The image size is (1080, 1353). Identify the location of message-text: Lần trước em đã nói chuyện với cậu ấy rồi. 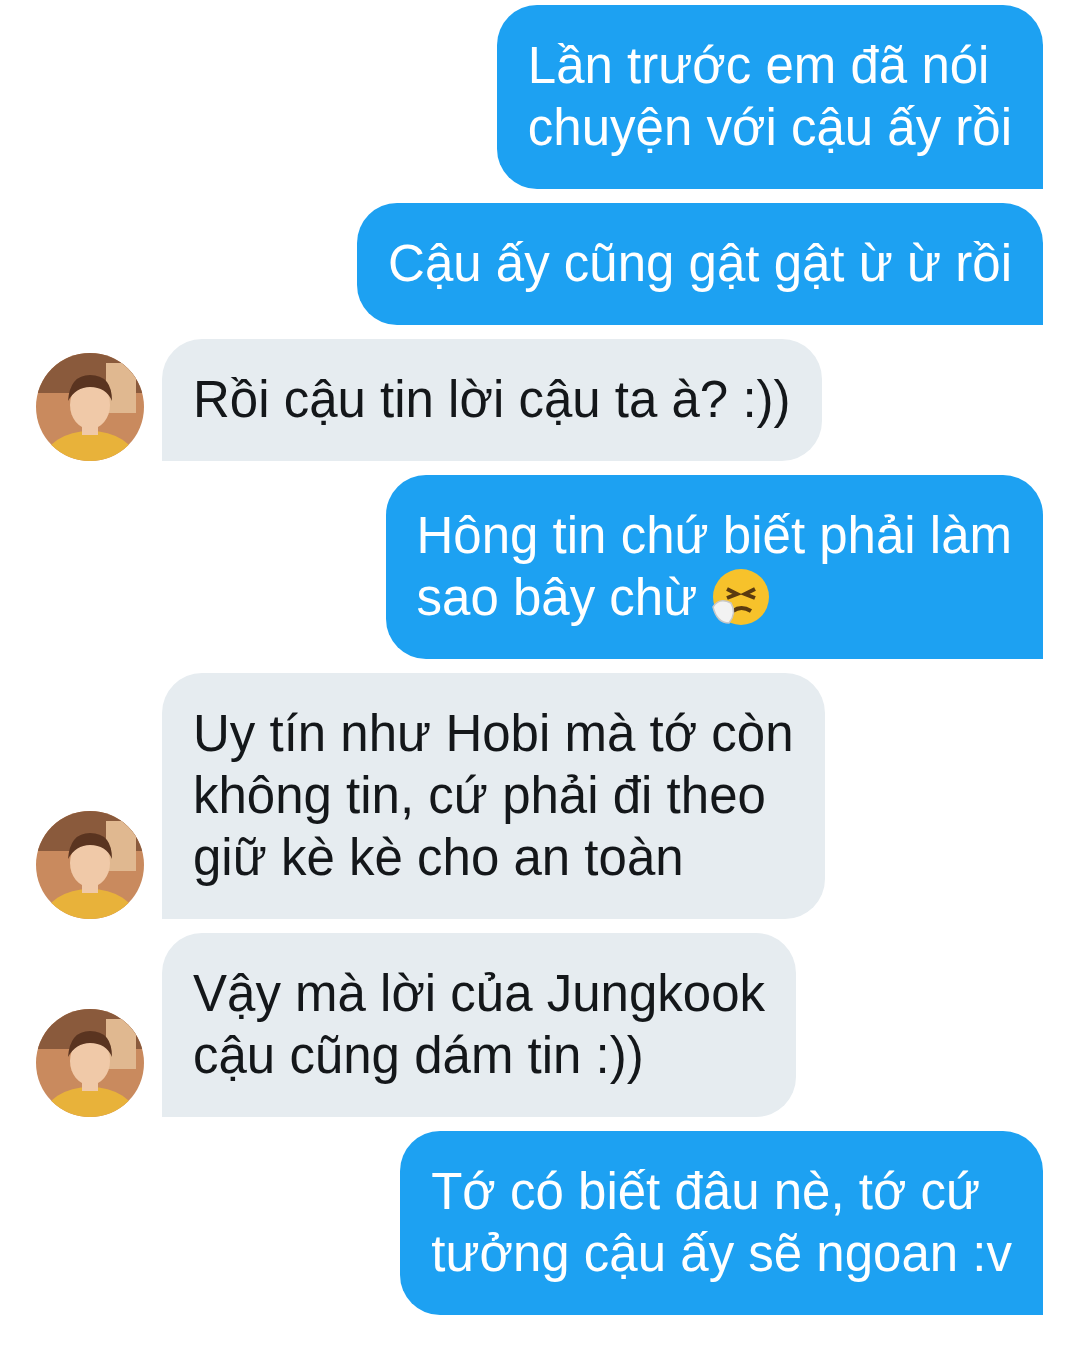
(769, 97).